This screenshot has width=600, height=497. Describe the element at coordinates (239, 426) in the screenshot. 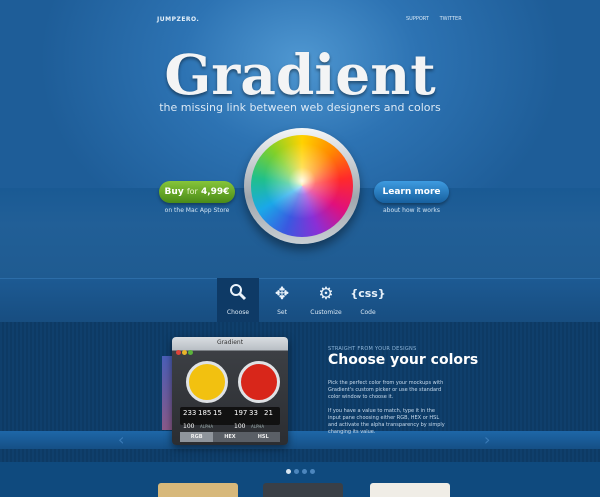

I see `right-alpha: 100` at that location.